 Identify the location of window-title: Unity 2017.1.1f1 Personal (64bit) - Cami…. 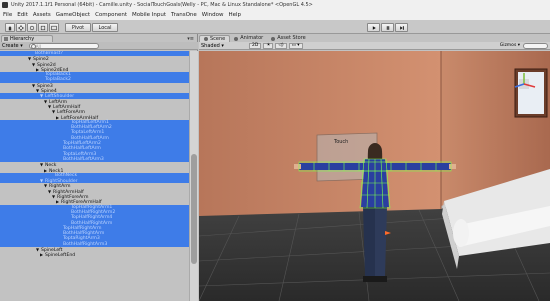
(162, 5).